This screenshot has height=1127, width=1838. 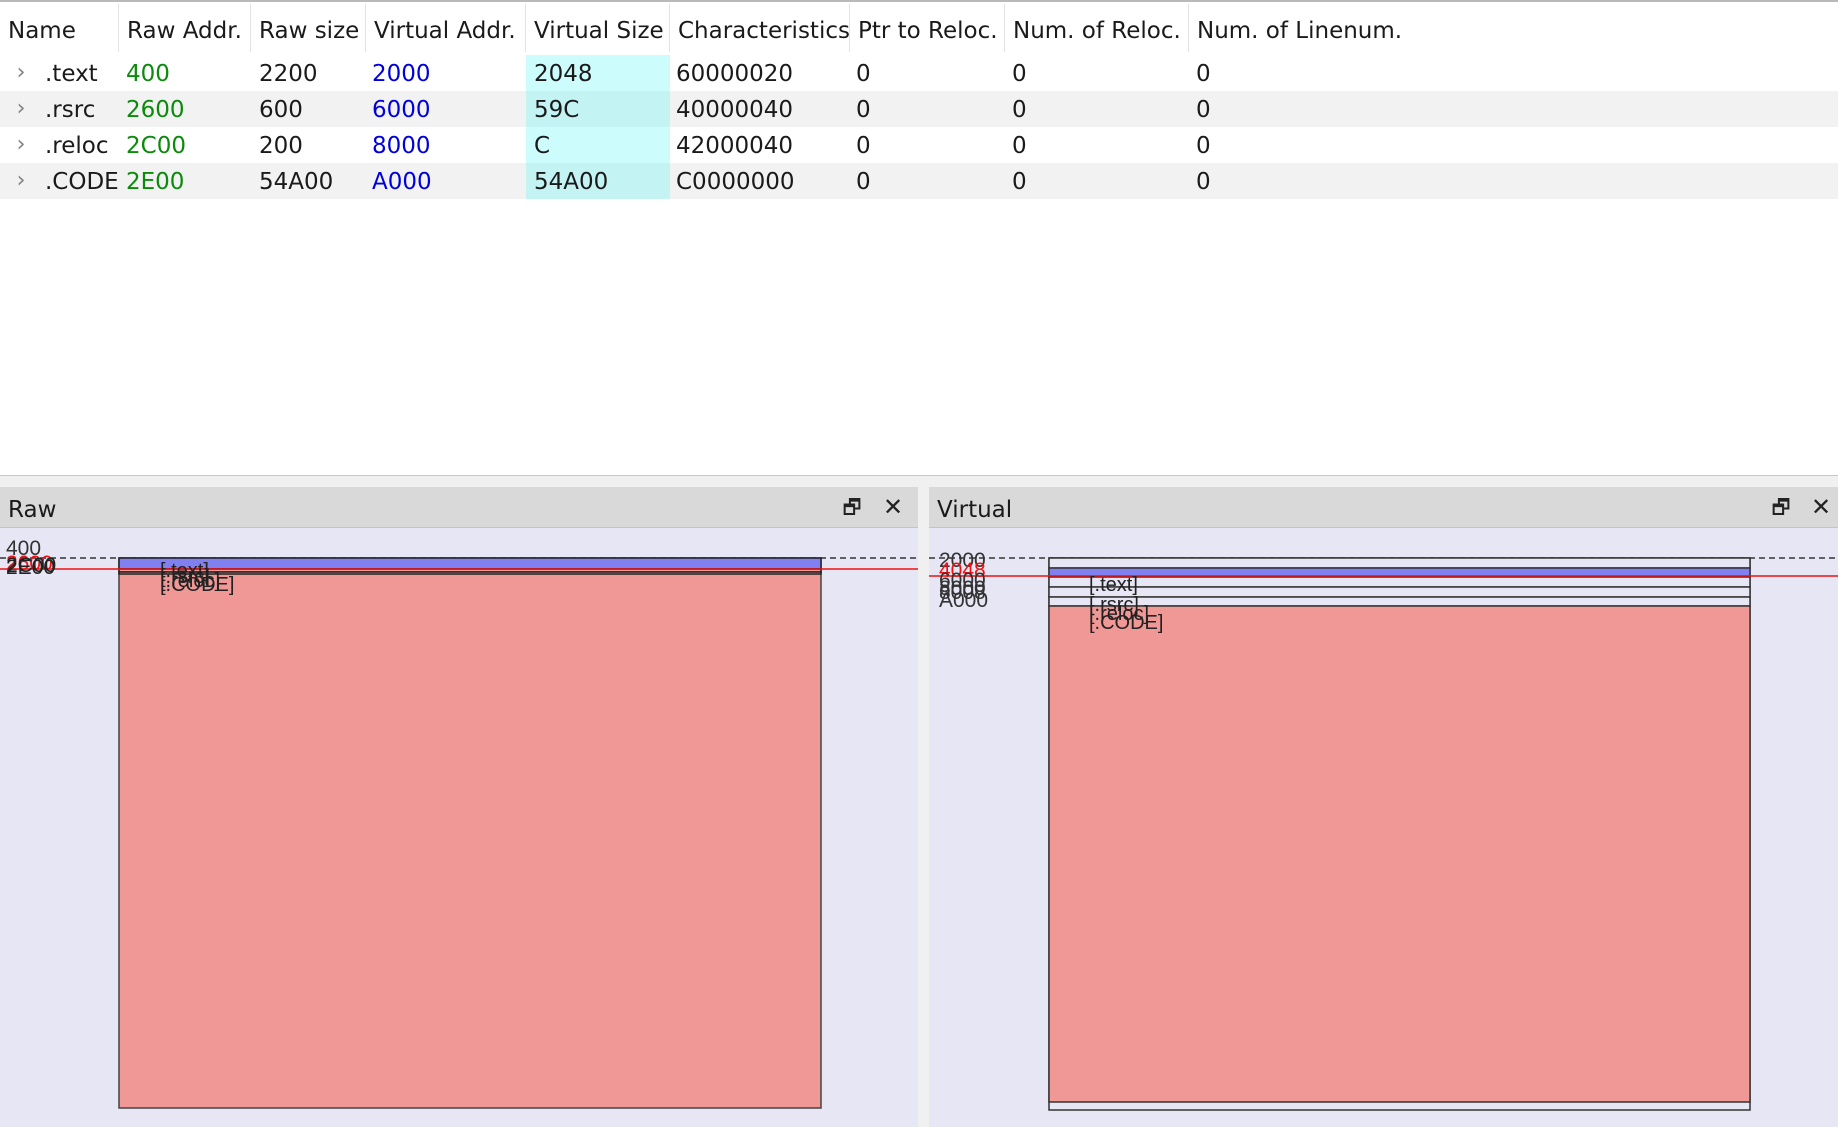 I want to click on raw-addr: 2C00, so click(x=156, y=146).